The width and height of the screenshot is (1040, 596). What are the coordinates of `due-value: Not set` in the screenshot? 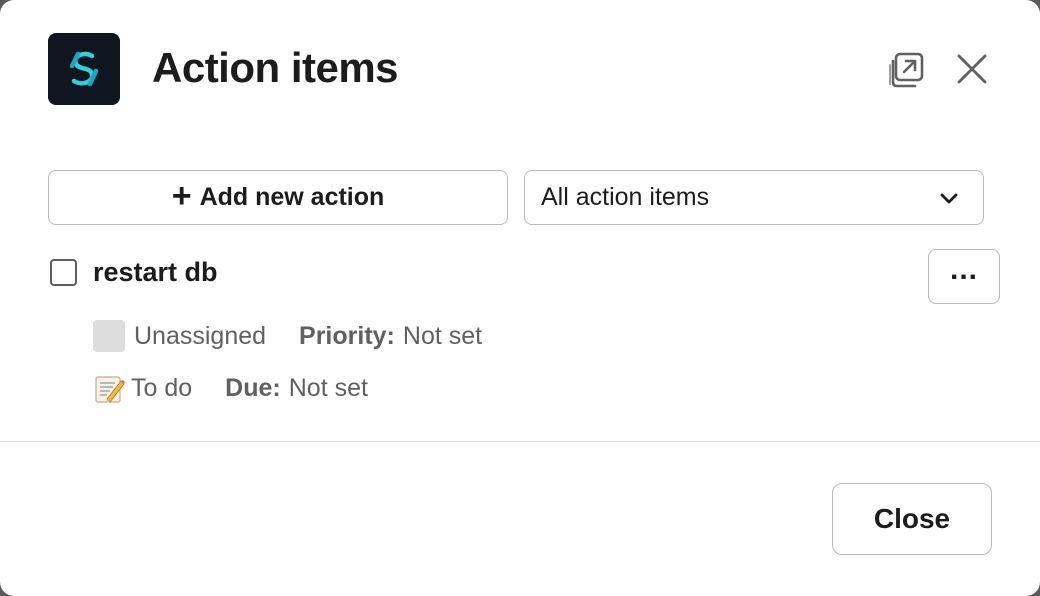 It's located at (328, 387).